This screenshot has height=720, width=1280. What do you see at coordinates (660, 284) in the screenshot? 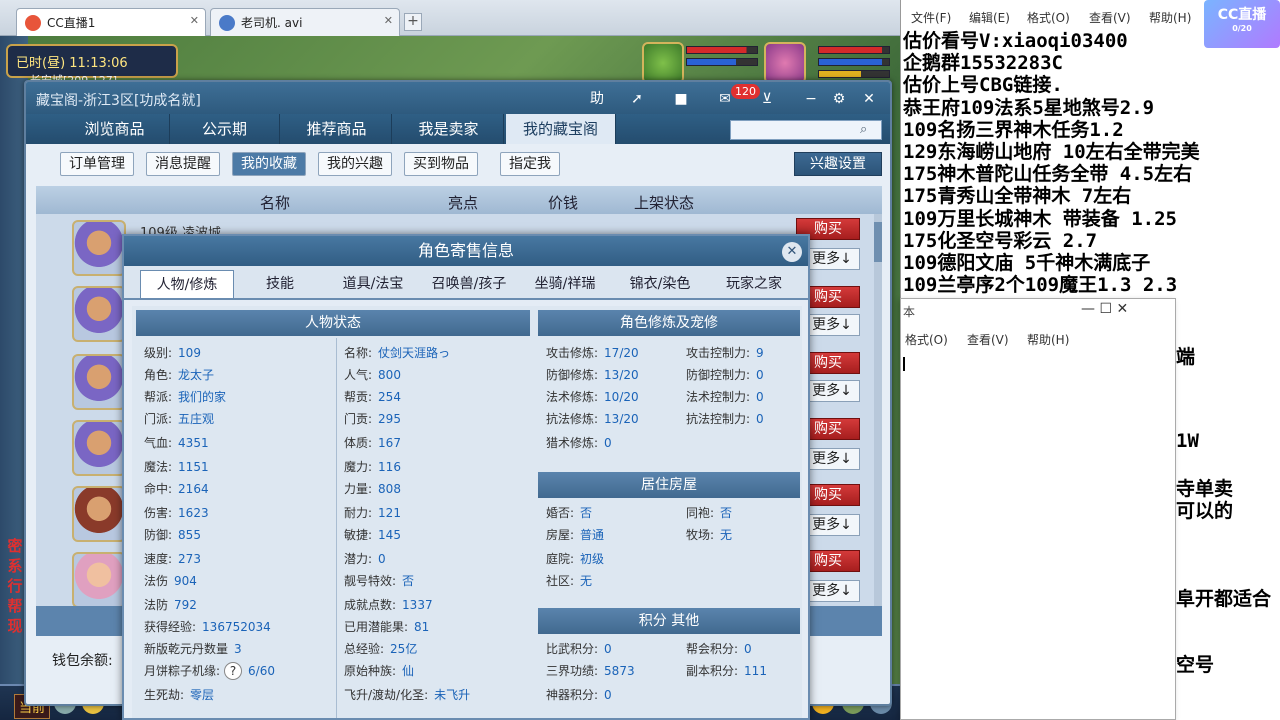
I see `tab-outfits: 锦衣/染色` at bounding box center [660, 284].